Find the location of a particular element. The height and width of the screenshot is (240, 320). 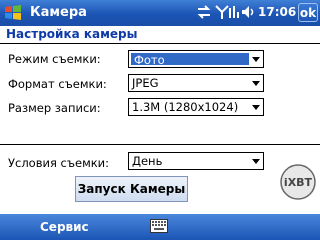

windows-start-icon is located at coordinates (13, 13).